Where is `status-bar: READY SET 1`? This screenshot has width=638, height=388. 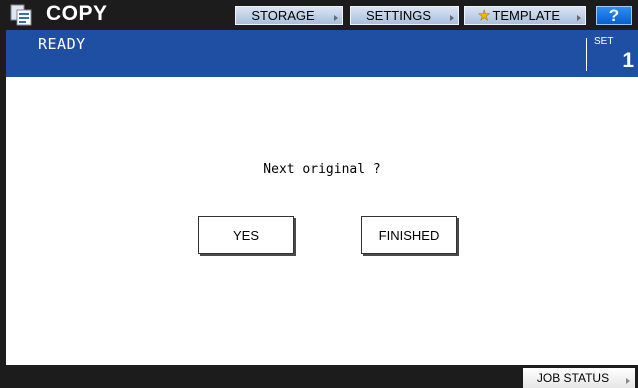
status-bar: READY SET 1 is located at coordinates (322, 53).